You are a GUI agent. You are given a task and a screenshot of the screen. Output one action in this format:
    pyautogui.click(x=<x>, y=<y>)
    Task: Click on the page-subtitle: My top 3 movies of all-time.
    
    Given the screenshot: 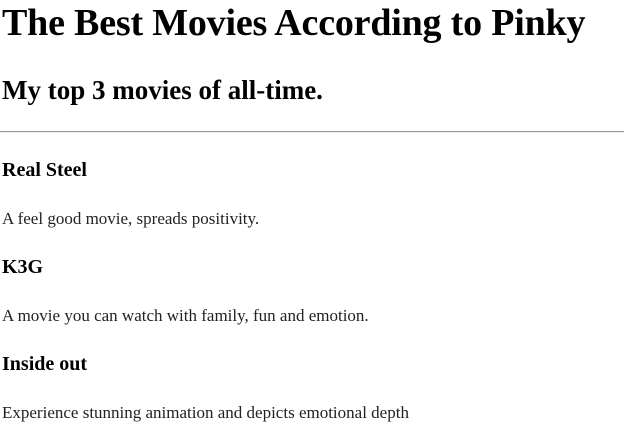 What is the action you would take?
    pyautogui.click(x=162, y=90)
    